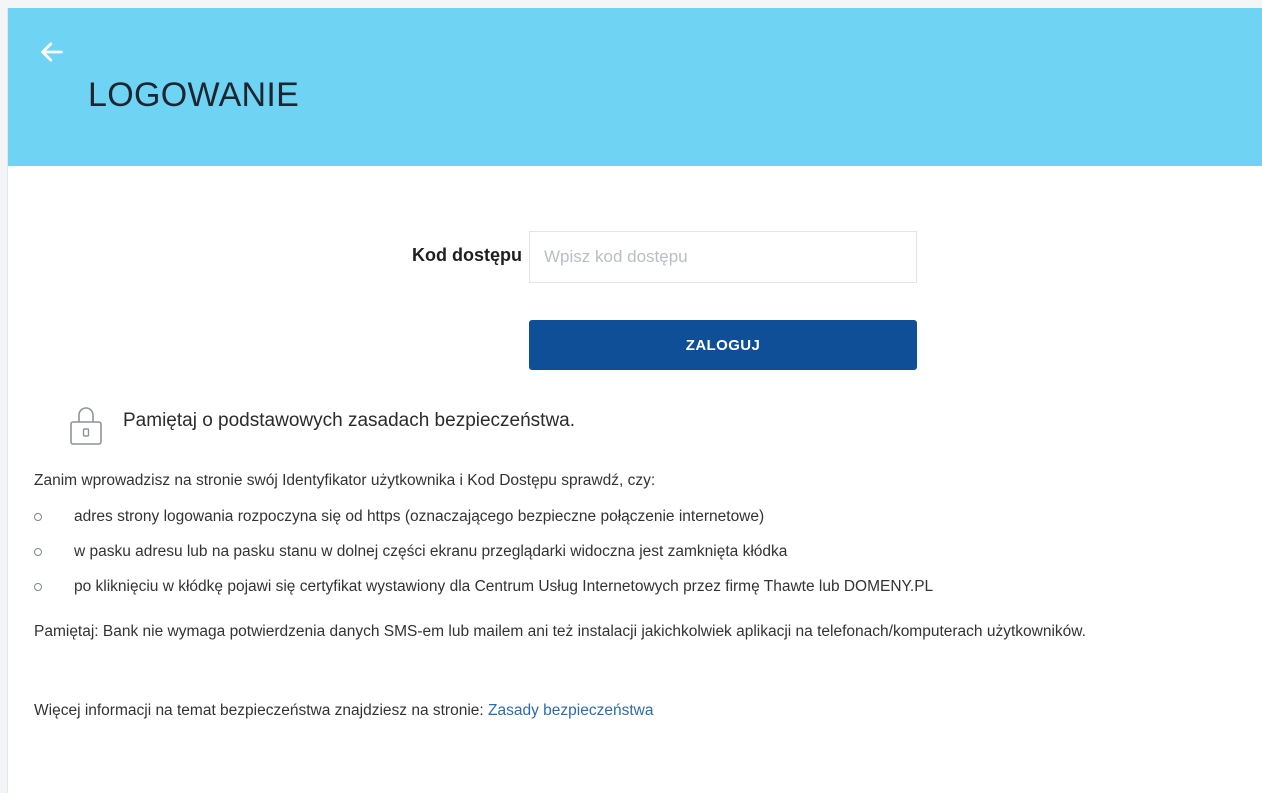 The image size is (1262, 793). Describe the element at coordinates (723, 257) in the screenshot. I see `access-code-input` at that location.